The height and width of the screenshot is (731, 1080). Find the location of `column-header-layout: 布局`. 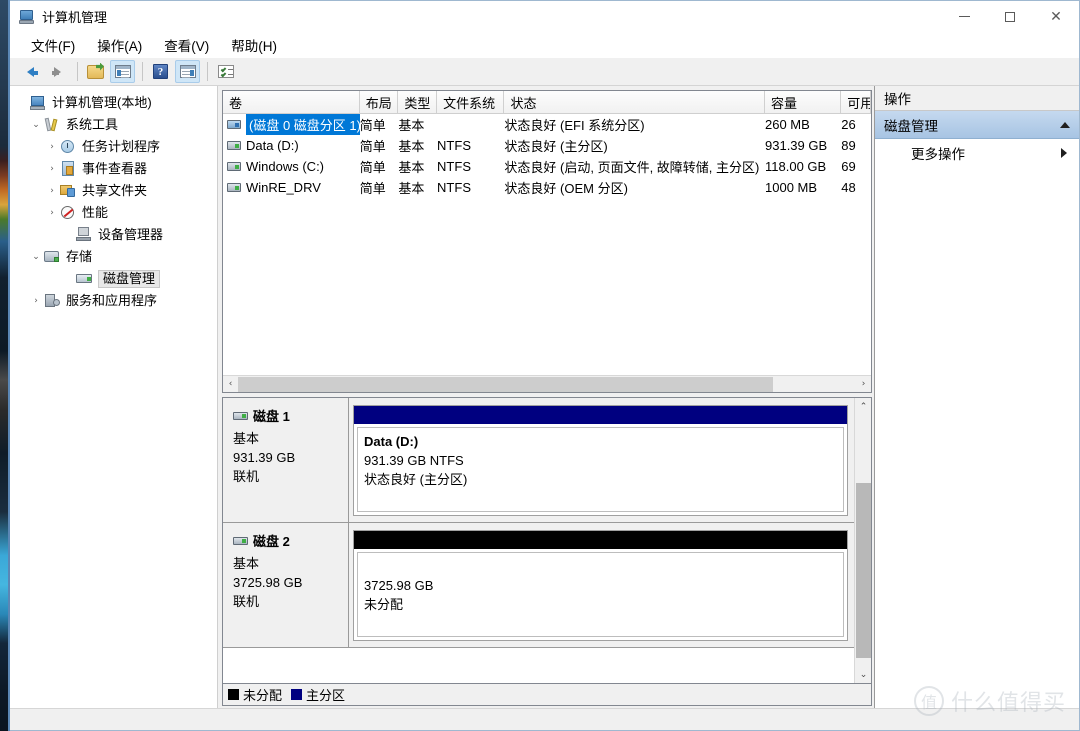

column-header-layout: 布局 is located at coordinates (379, 102).